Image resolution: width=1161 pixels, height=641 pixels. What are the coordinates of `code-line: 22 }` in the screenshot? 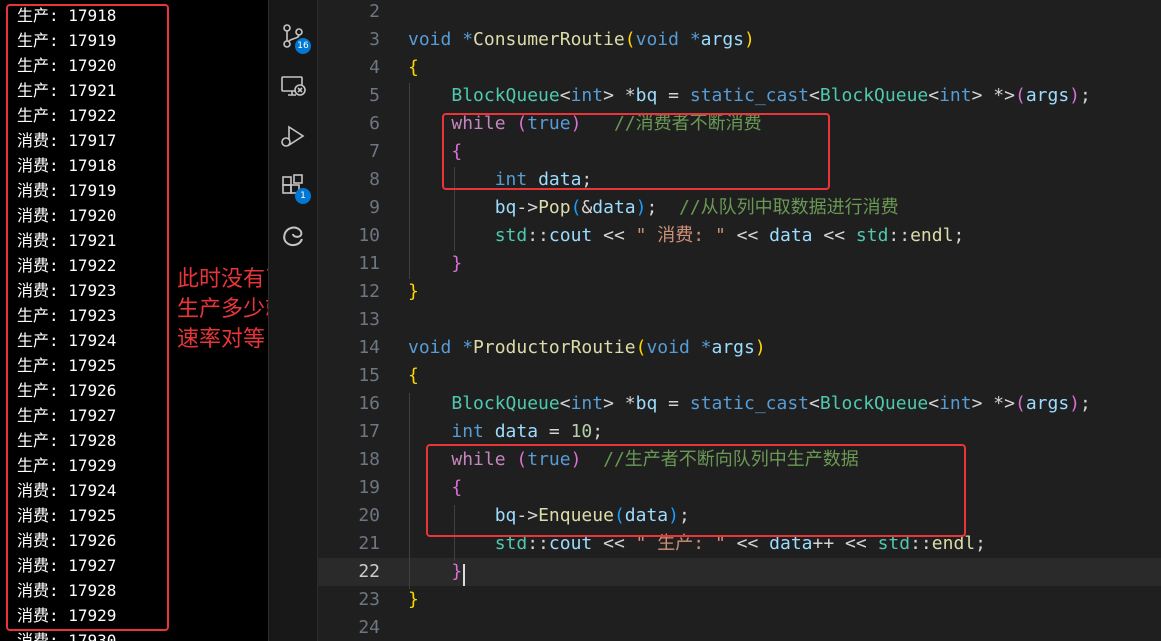 It's located at (739, 572).